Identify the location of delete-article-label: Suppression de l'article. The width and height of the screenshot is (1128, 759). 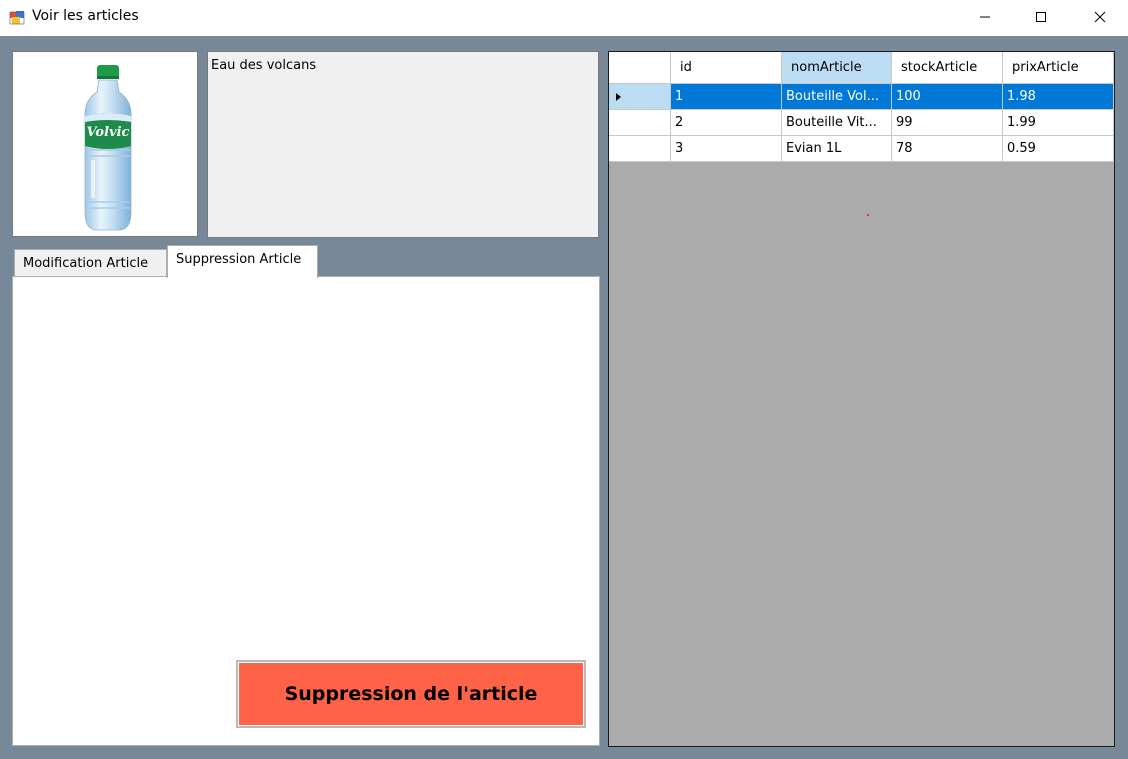
(411, 694).